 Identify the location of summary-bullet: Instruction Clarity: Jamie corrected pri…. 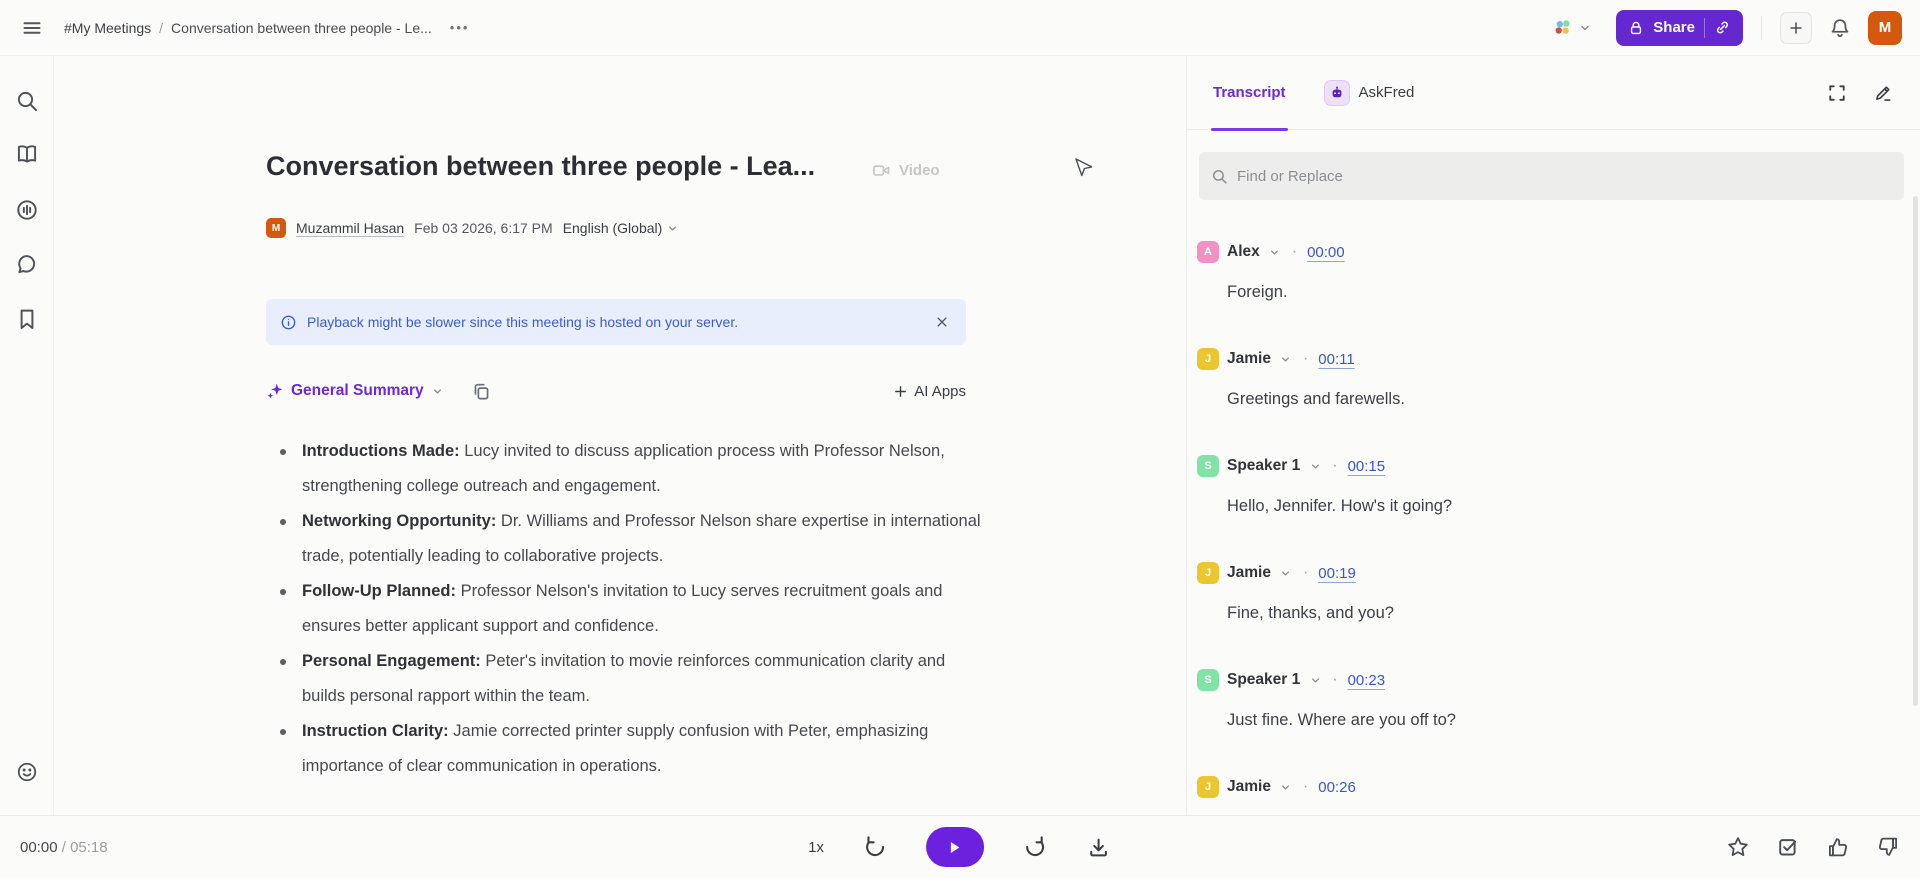
(628, 749).